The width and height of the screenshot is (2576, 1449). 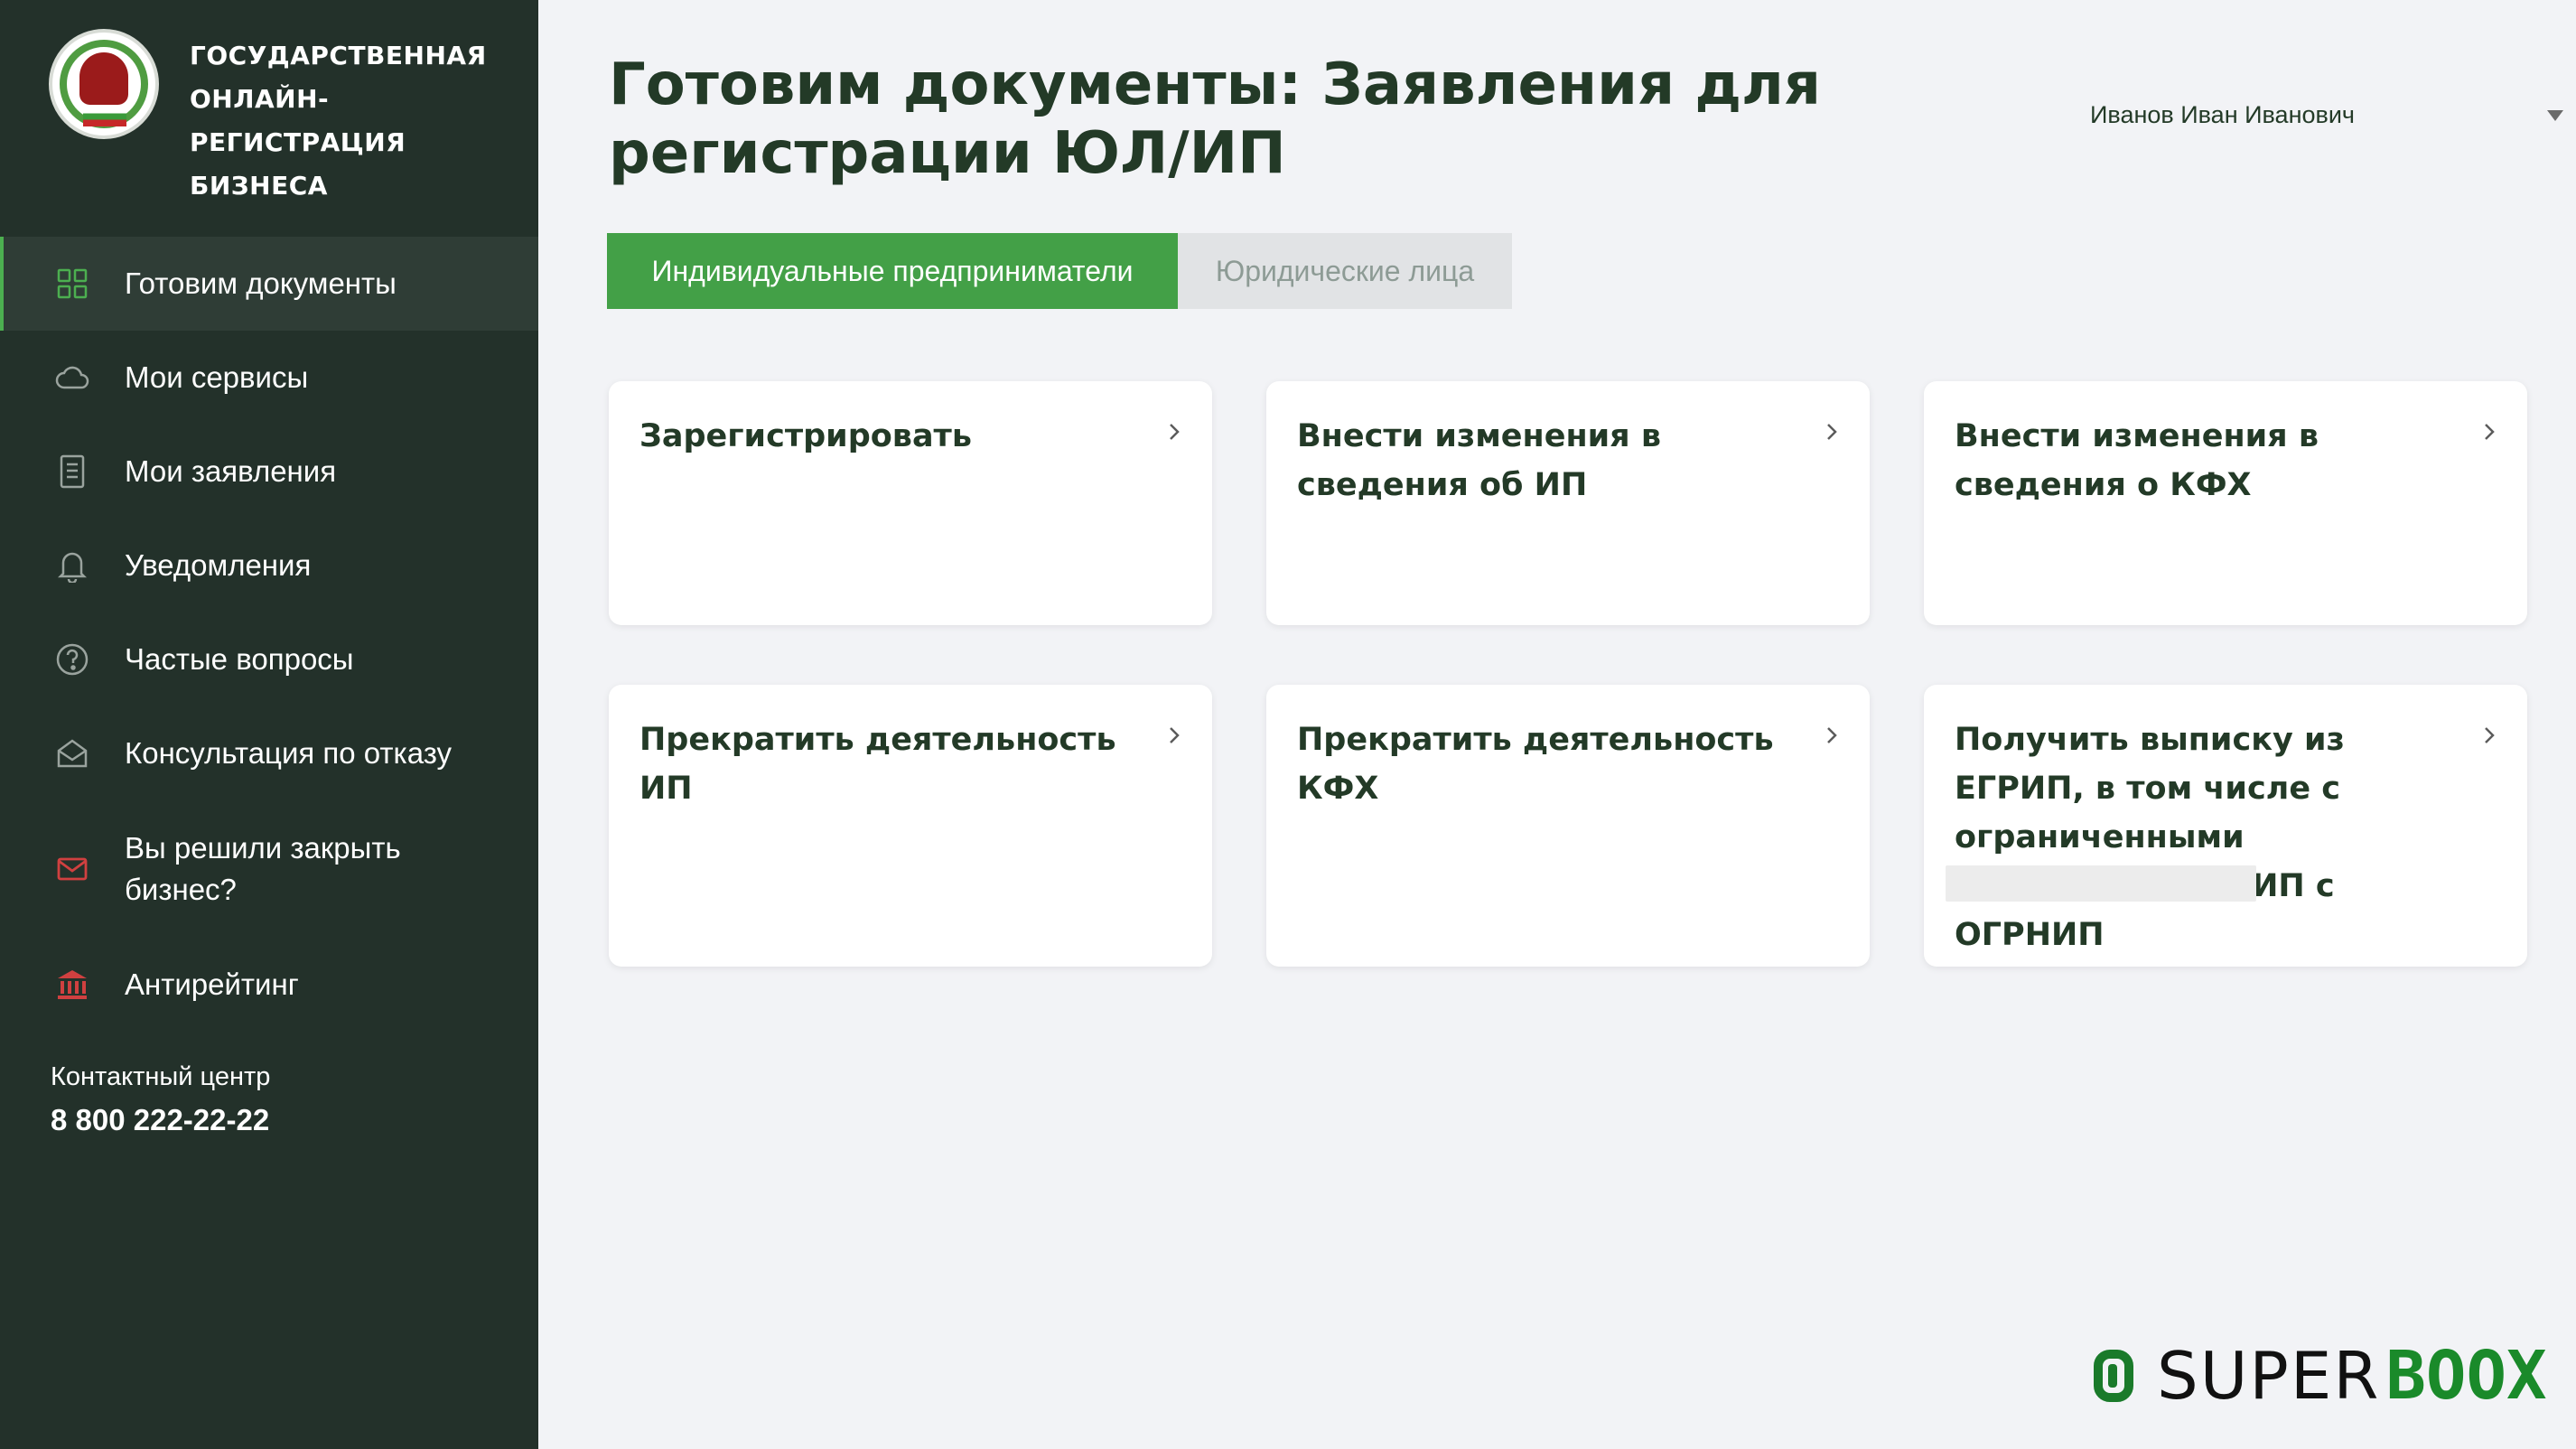 I want to click on watermark-boox-text: BOOX, so click(x=2466, y=1376).